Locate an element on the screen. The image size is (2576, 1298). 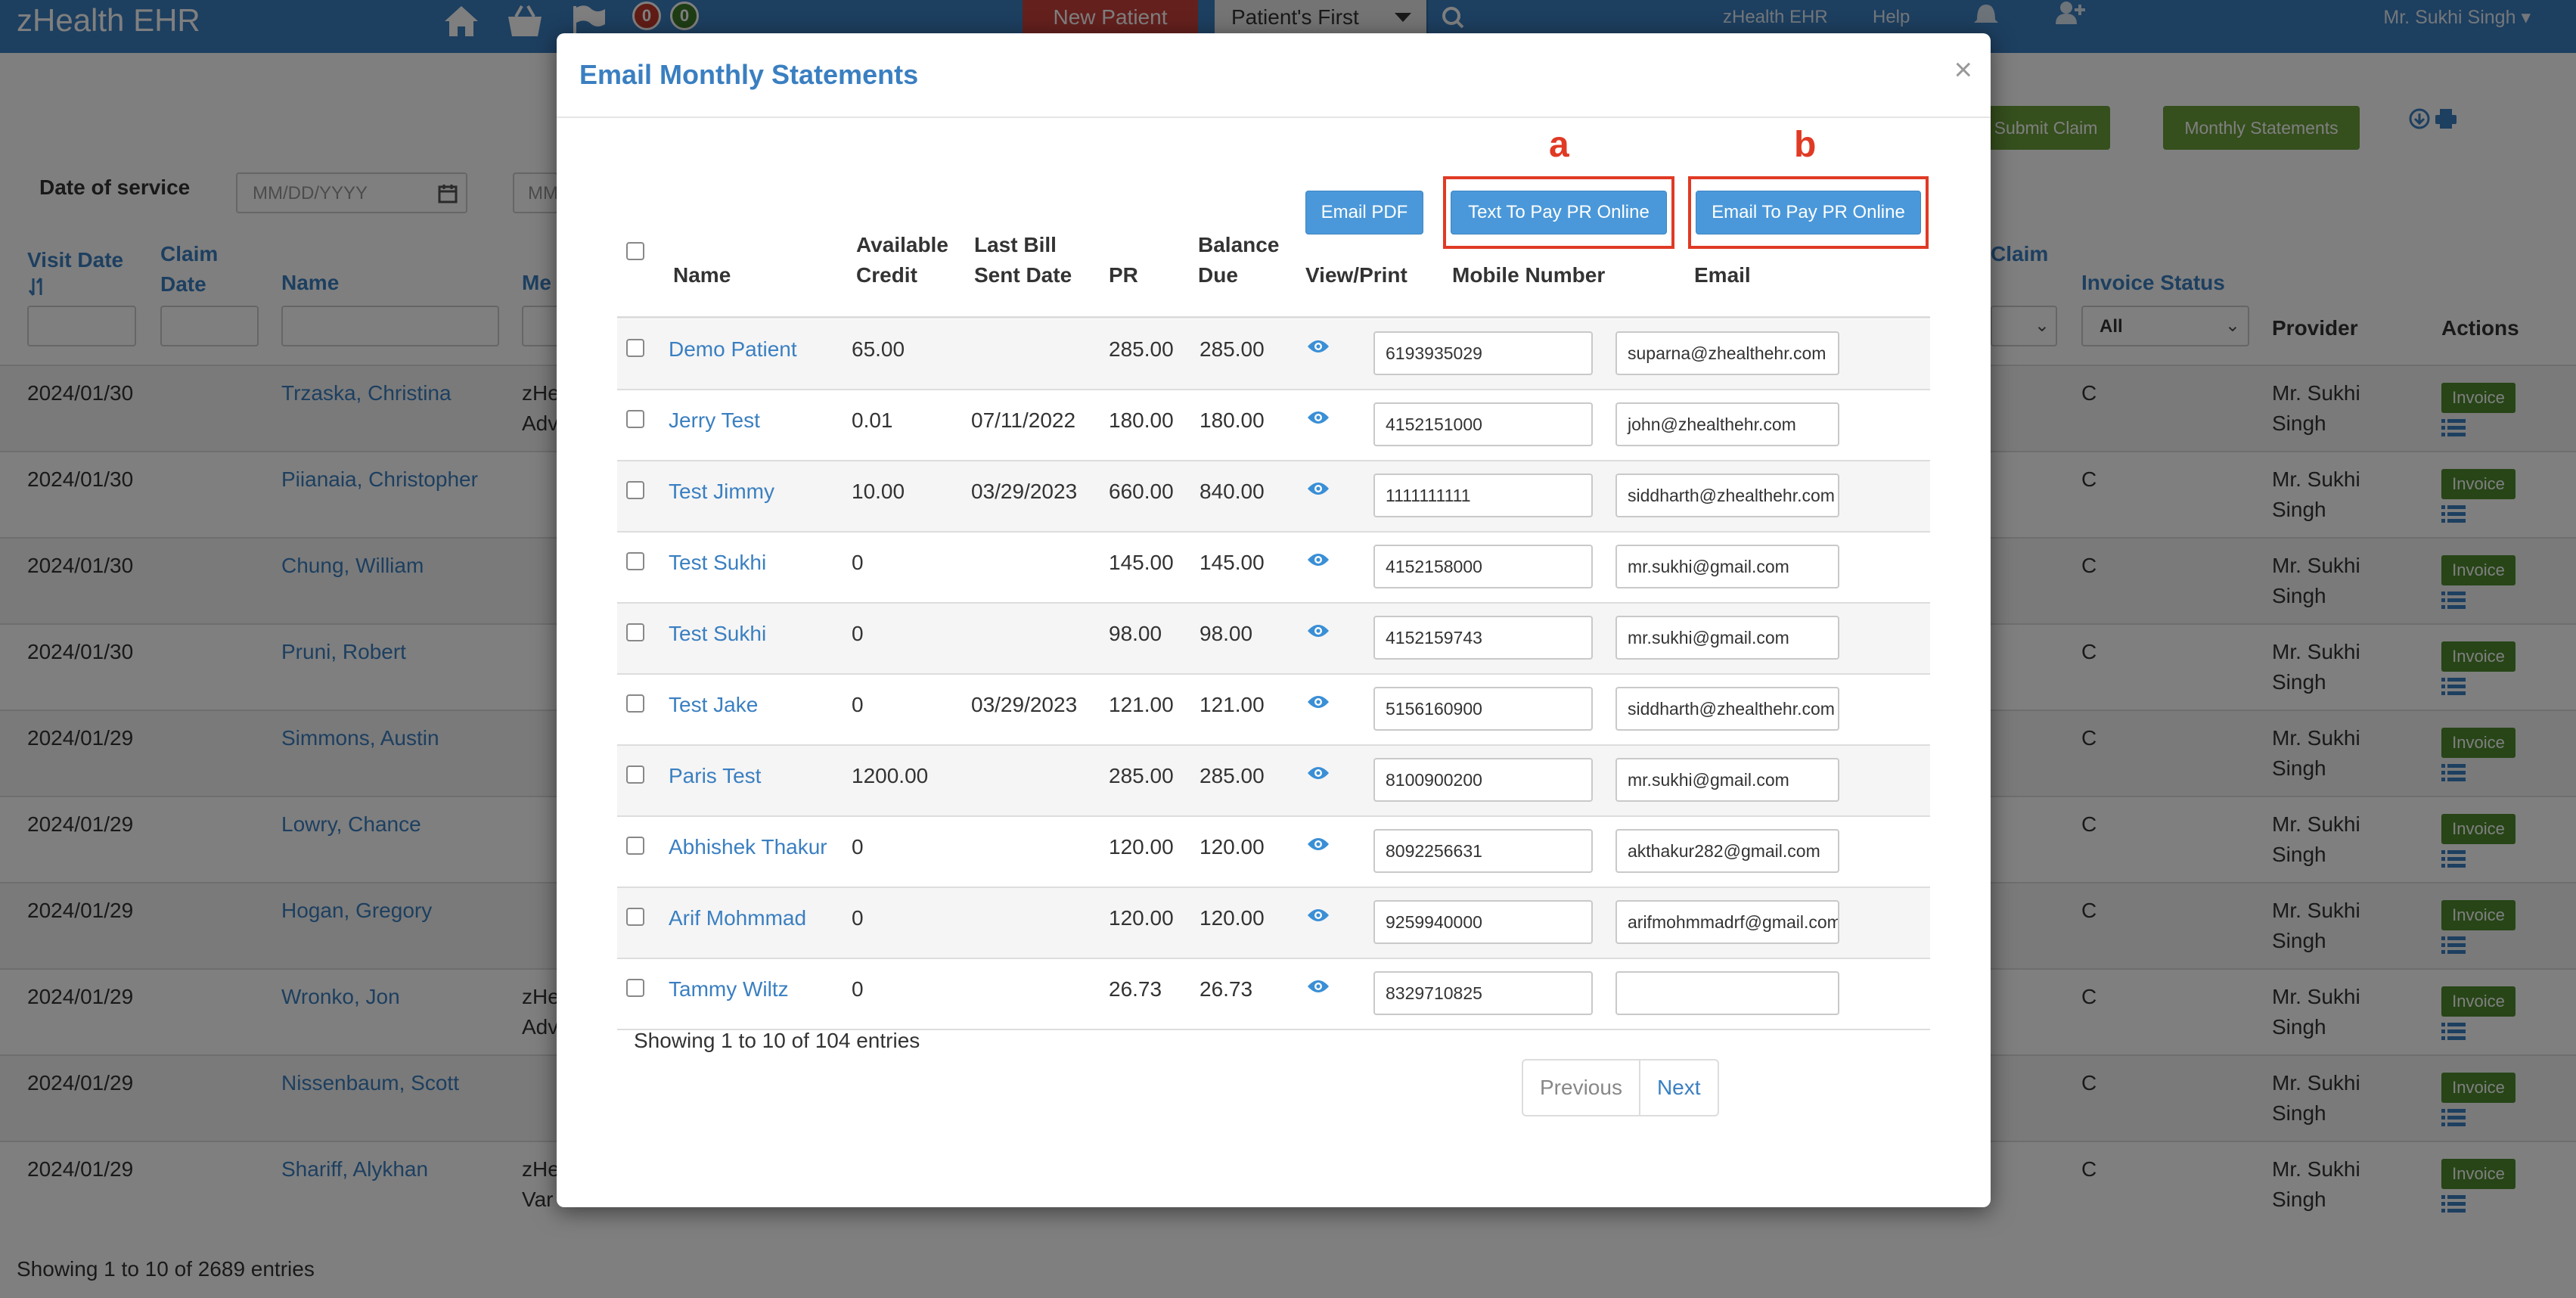
pr-amount: 180.00 is located at coordinates (1141, 420).